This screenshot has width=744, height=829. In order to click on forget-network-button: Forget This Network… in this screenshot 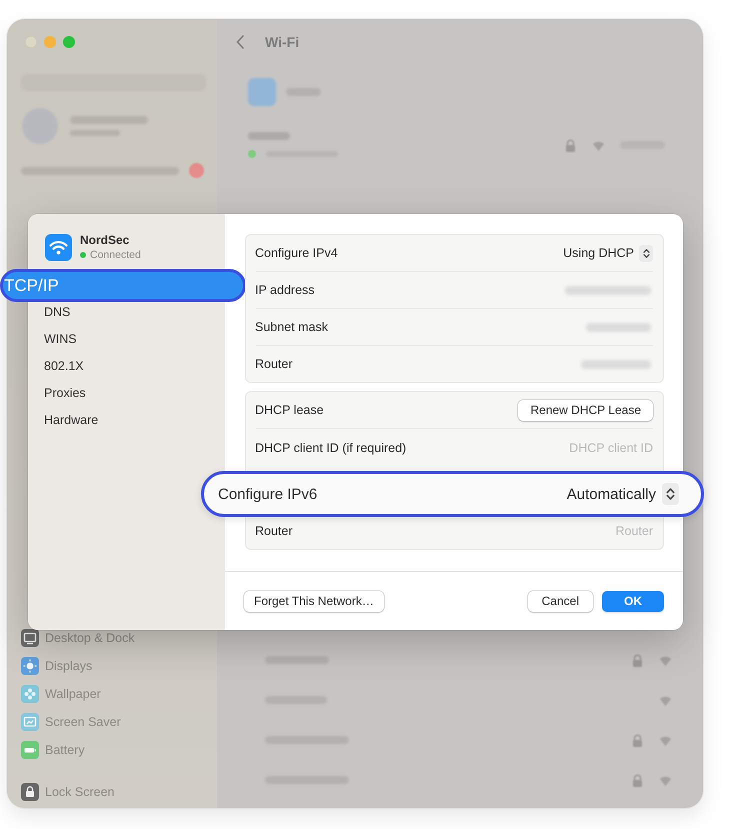, I will do `click(314, 601)`.